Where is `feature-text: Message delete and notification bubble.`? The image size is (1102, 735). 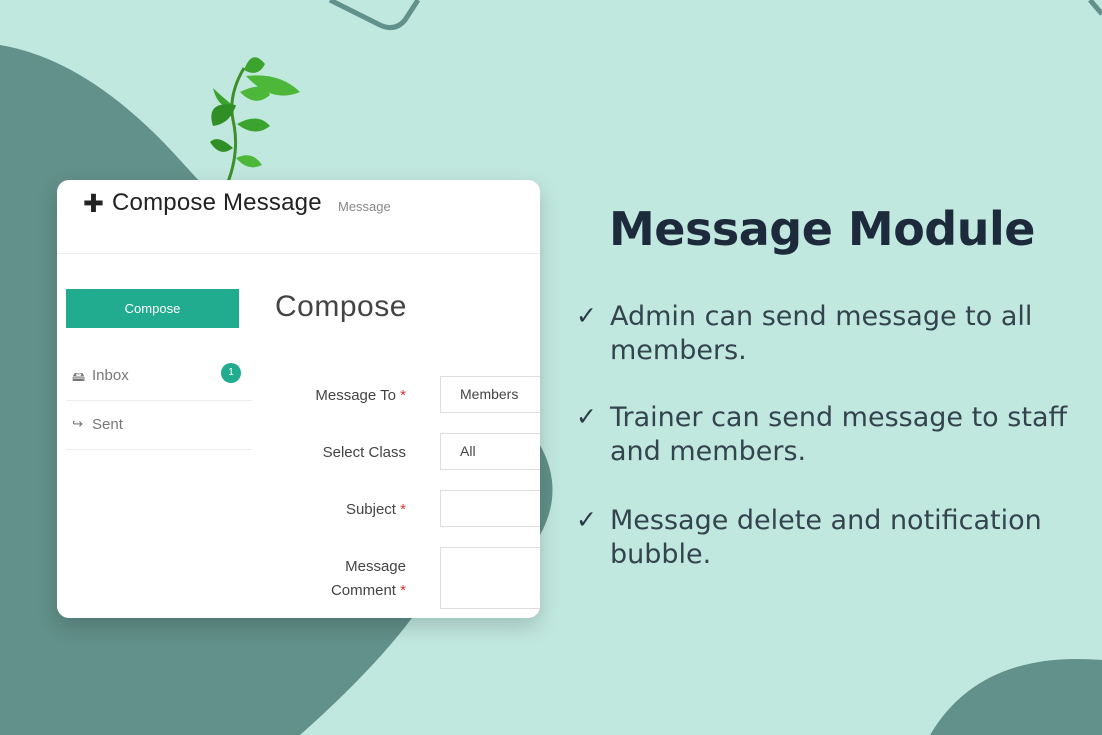
feature-text: Message delete and notification bubble. is located at coordinates (826, 537).